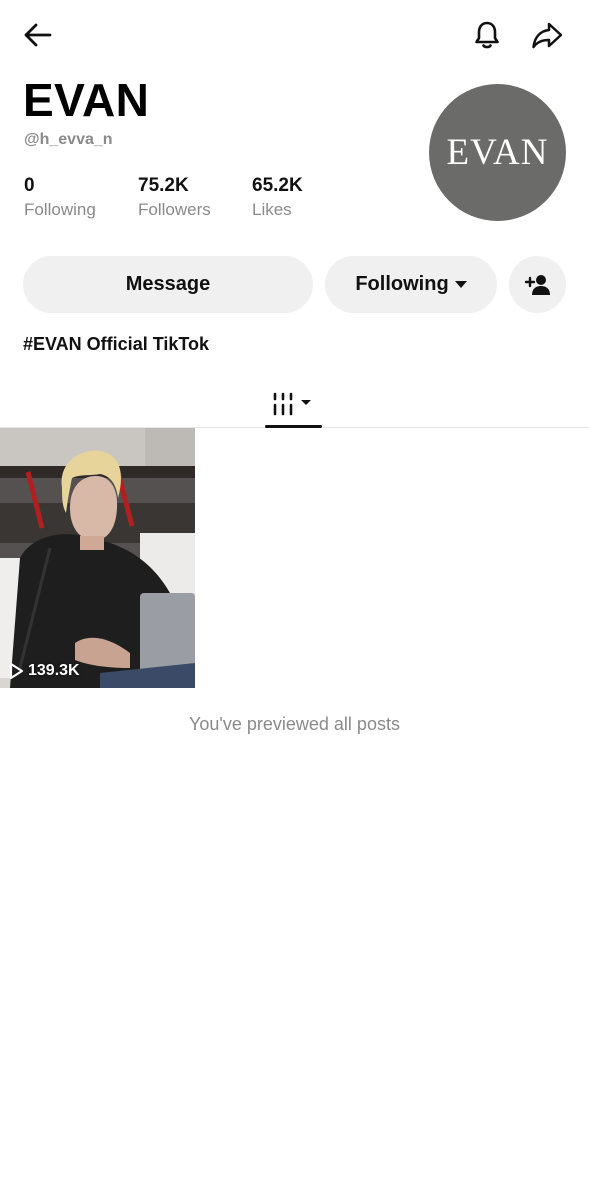  I want to click on likes-stat: 65.2K Likes, so click(277, 198).